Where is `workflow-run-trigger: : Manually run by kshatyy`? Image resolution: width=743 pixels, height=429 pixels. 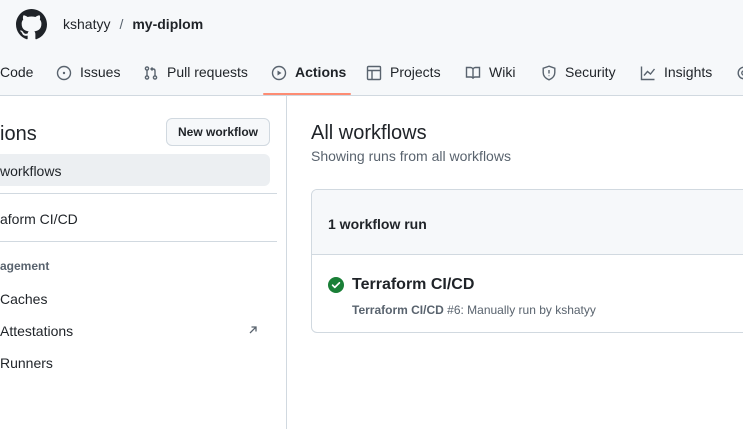
workflow-run-trigger: : Manually run by kshatyy is located at coordinates (528, 310).